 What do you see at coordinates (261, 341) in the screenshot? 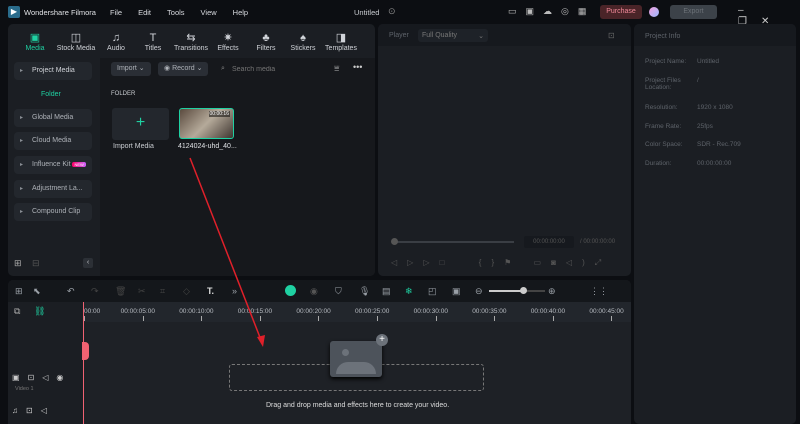
I see `arrow-head` at bounding box center [261, 341].